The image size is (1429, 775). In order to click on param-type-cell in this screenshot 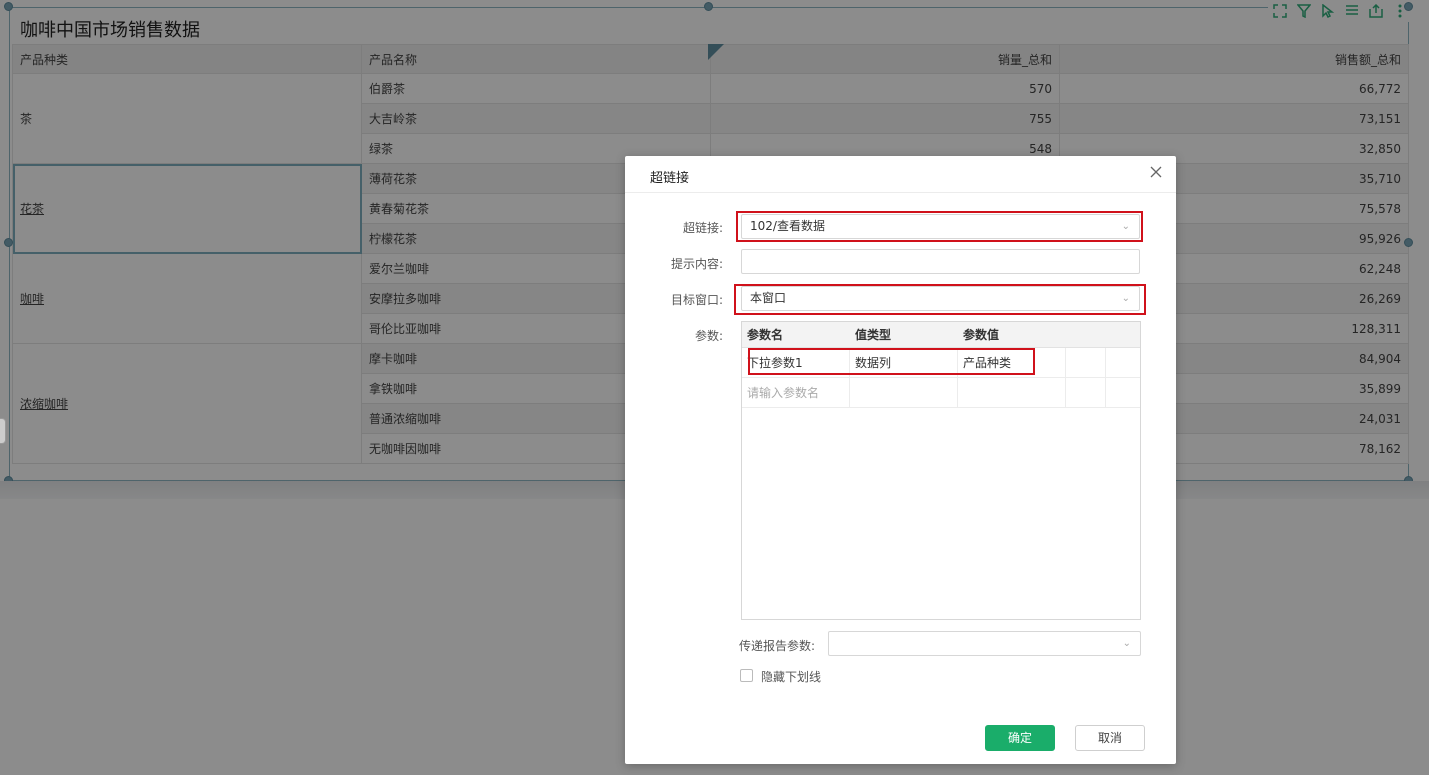, I will do `click(904, 392)`.